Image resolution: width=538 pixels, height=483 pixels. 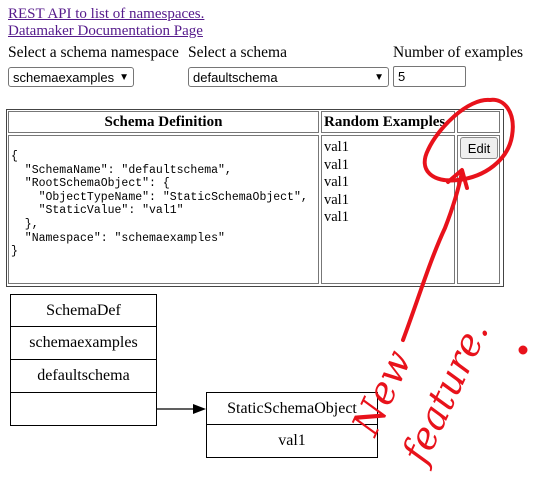 I want to click on annotation-circle, so click(x=468, y=140).